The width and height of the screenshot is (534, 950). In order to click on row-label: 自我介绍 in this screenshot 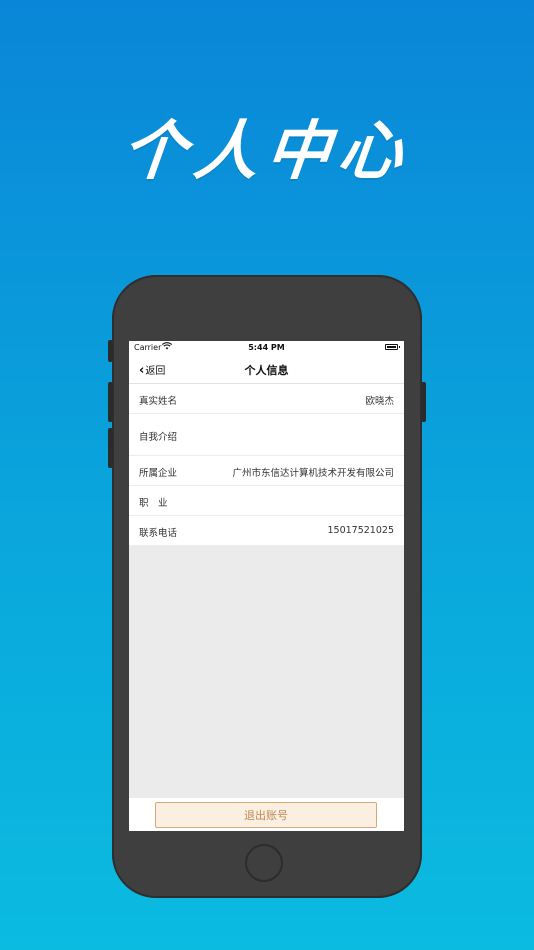, I will do `click(158, 437)`.